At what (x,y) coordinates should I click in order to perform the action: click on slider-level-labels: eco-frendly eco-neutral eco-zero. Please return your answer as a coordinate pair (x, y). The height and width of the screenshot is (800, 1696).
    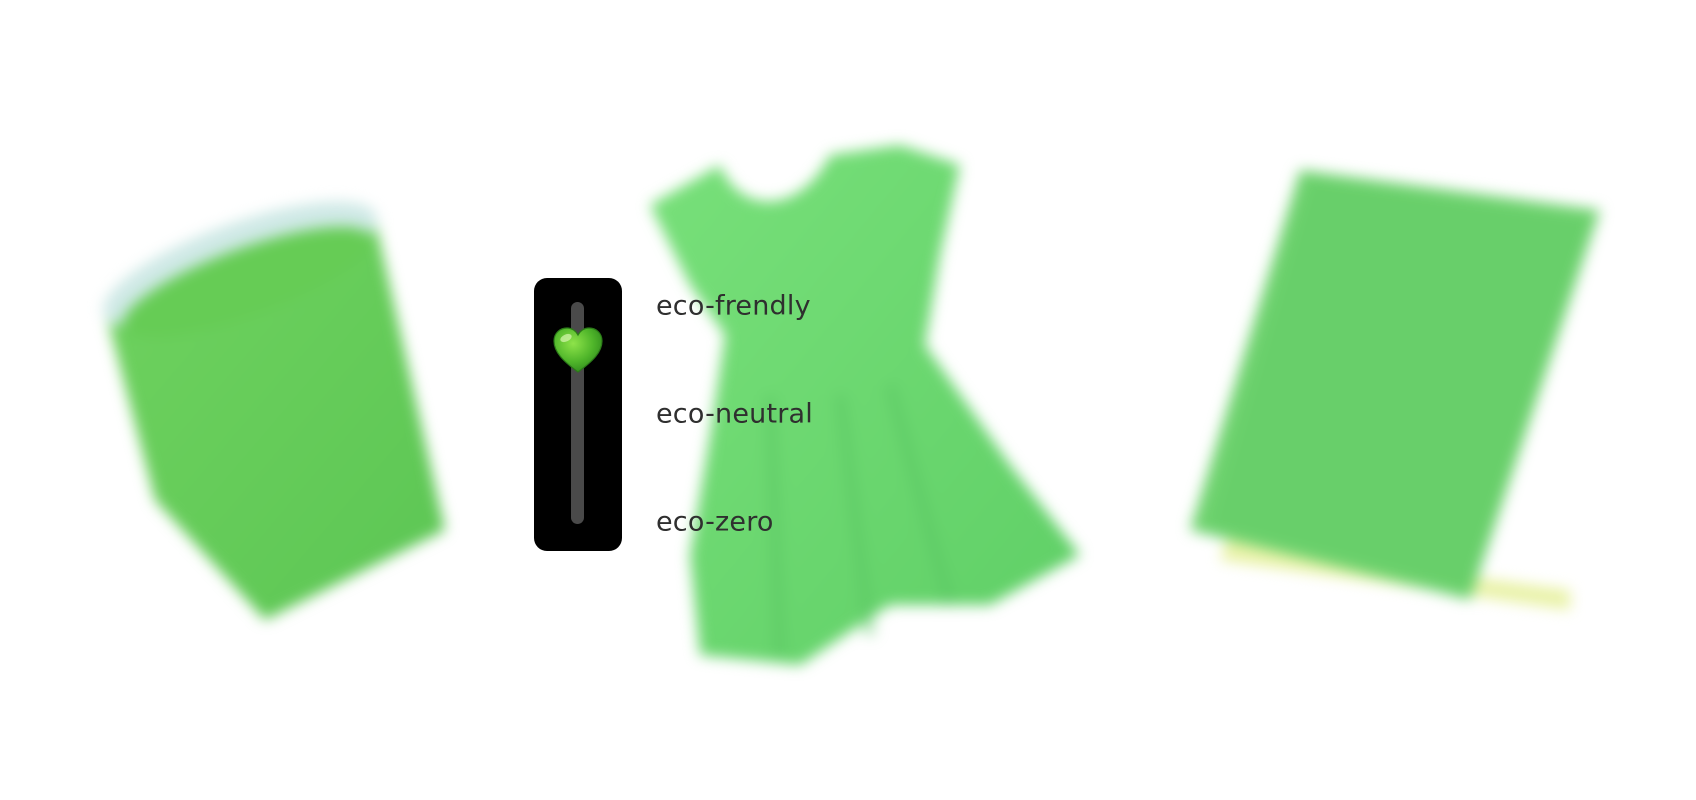
    Looking at the image, I should click on (776, 414).